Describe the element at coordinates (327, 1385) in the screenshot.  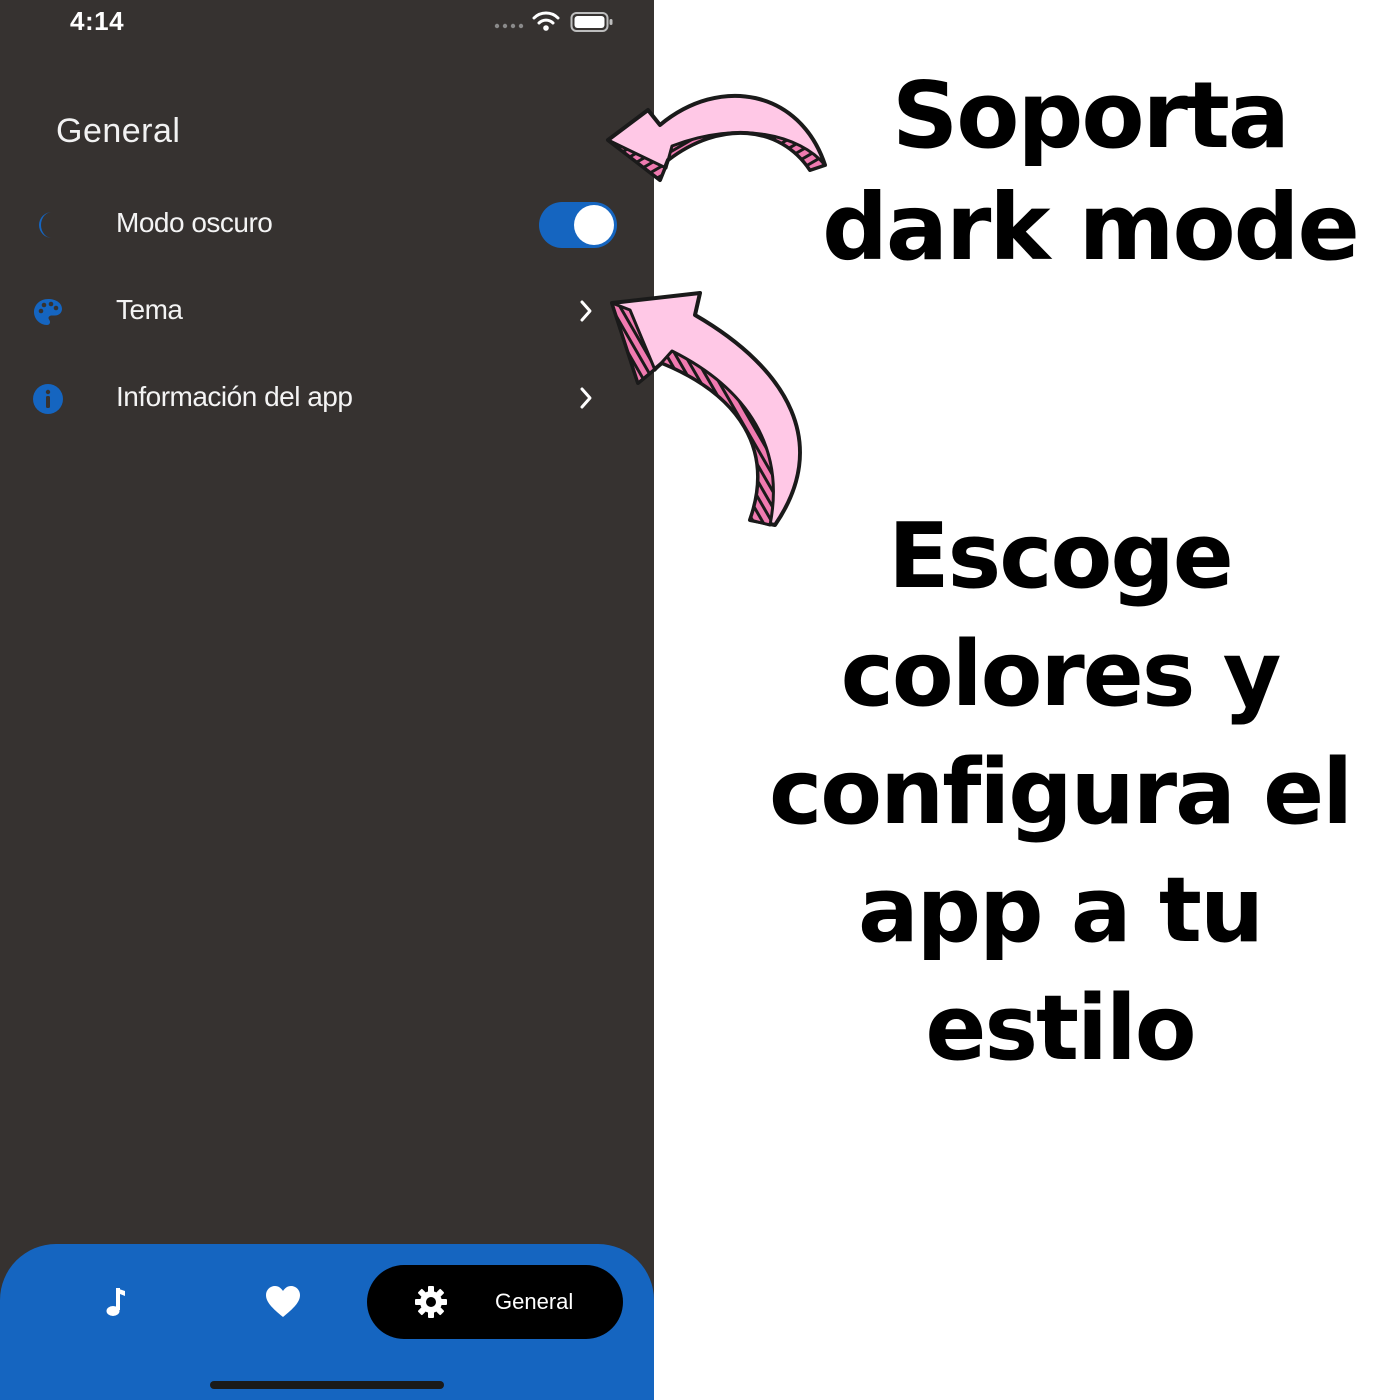
I see `home-indicator` at that location.